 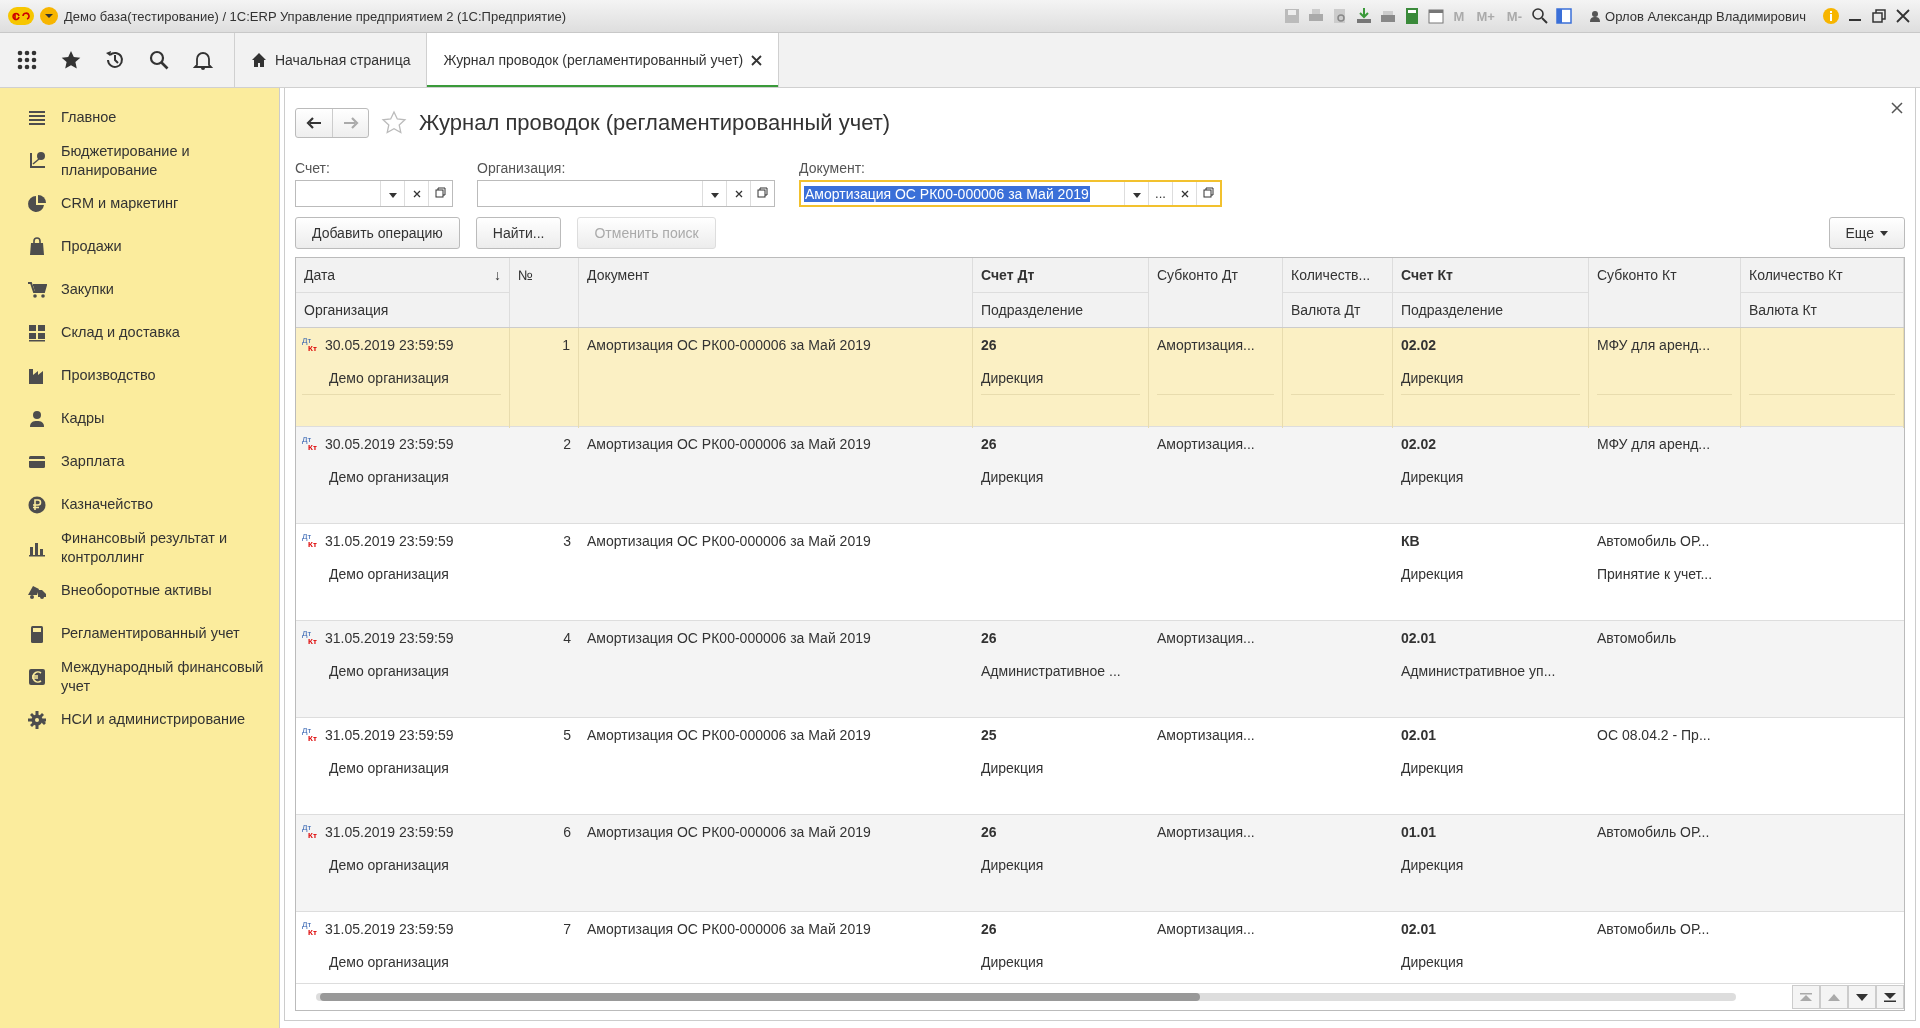 I want to click on scroll-bottom-button, so click(x=1890, y=997).